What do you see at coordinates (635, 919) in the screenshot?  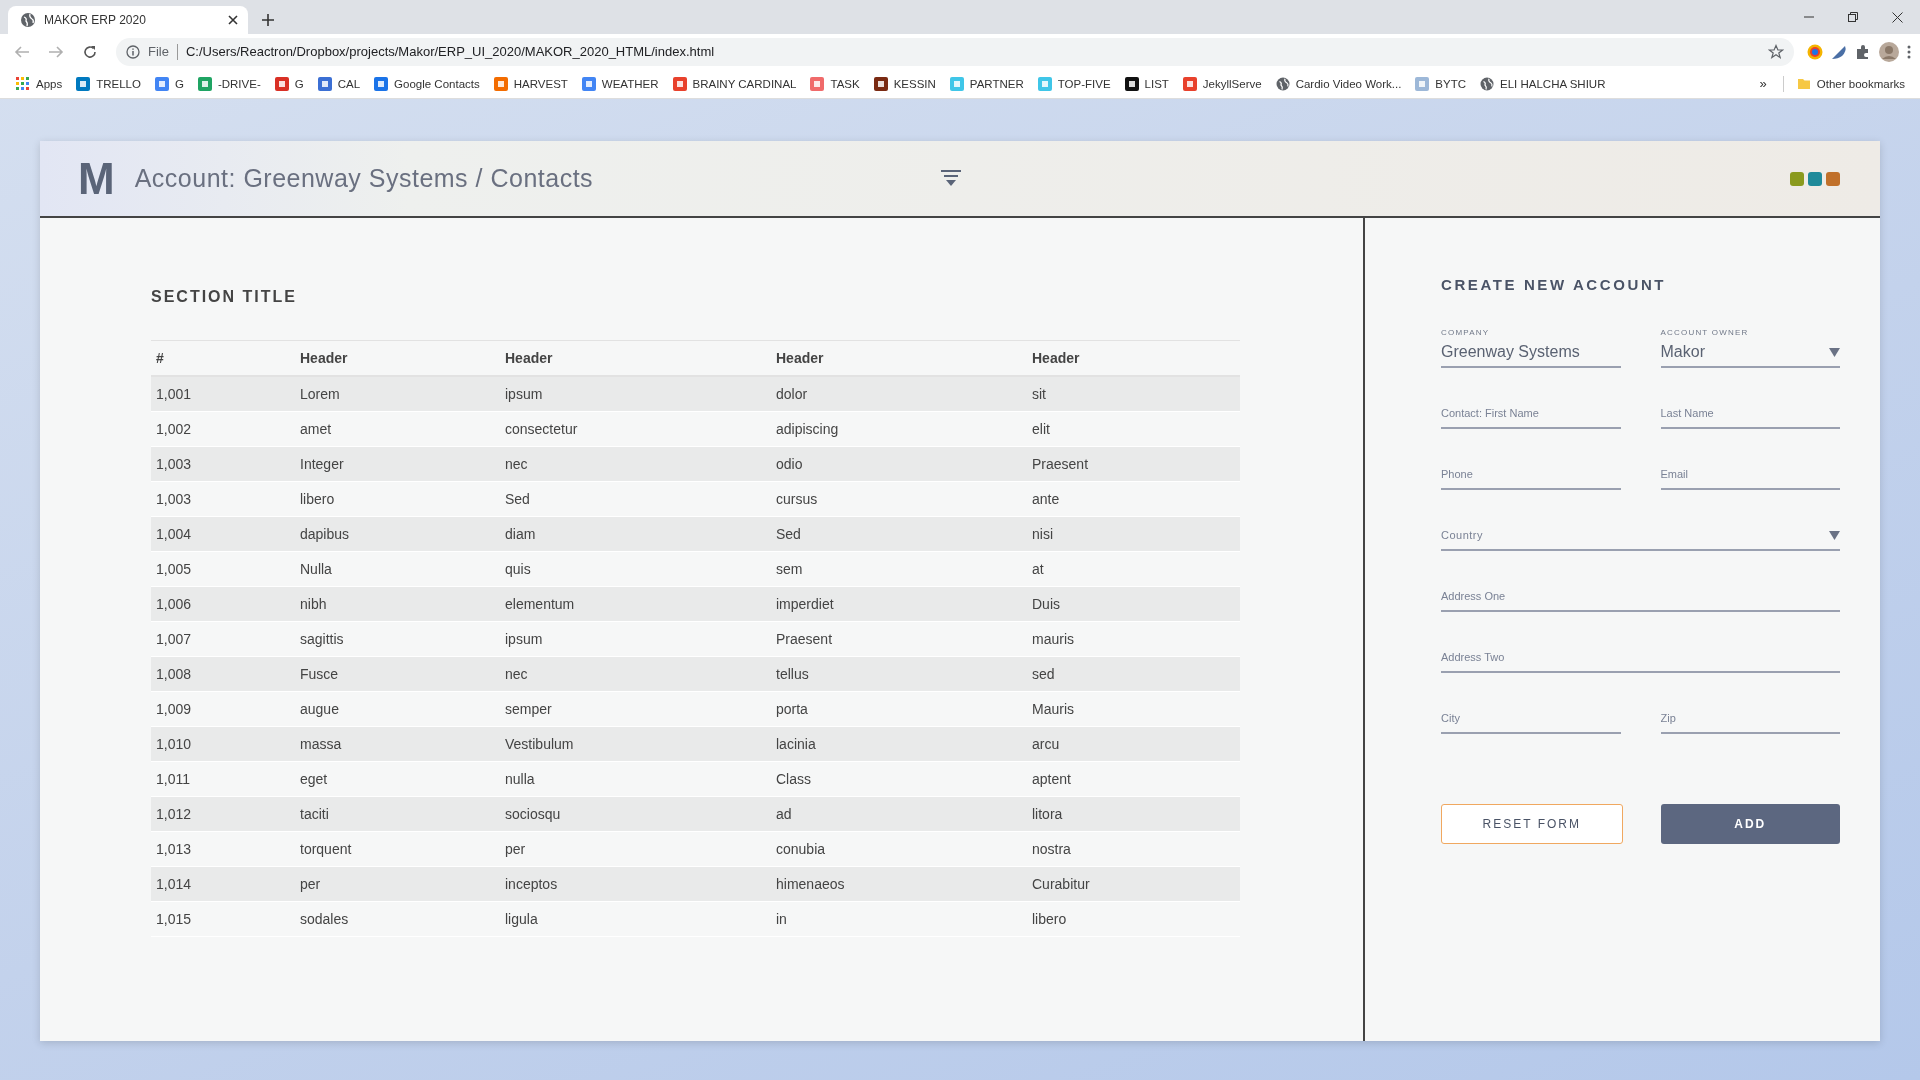 I see `table-cell: ligula` at bounding box center [635, 919].